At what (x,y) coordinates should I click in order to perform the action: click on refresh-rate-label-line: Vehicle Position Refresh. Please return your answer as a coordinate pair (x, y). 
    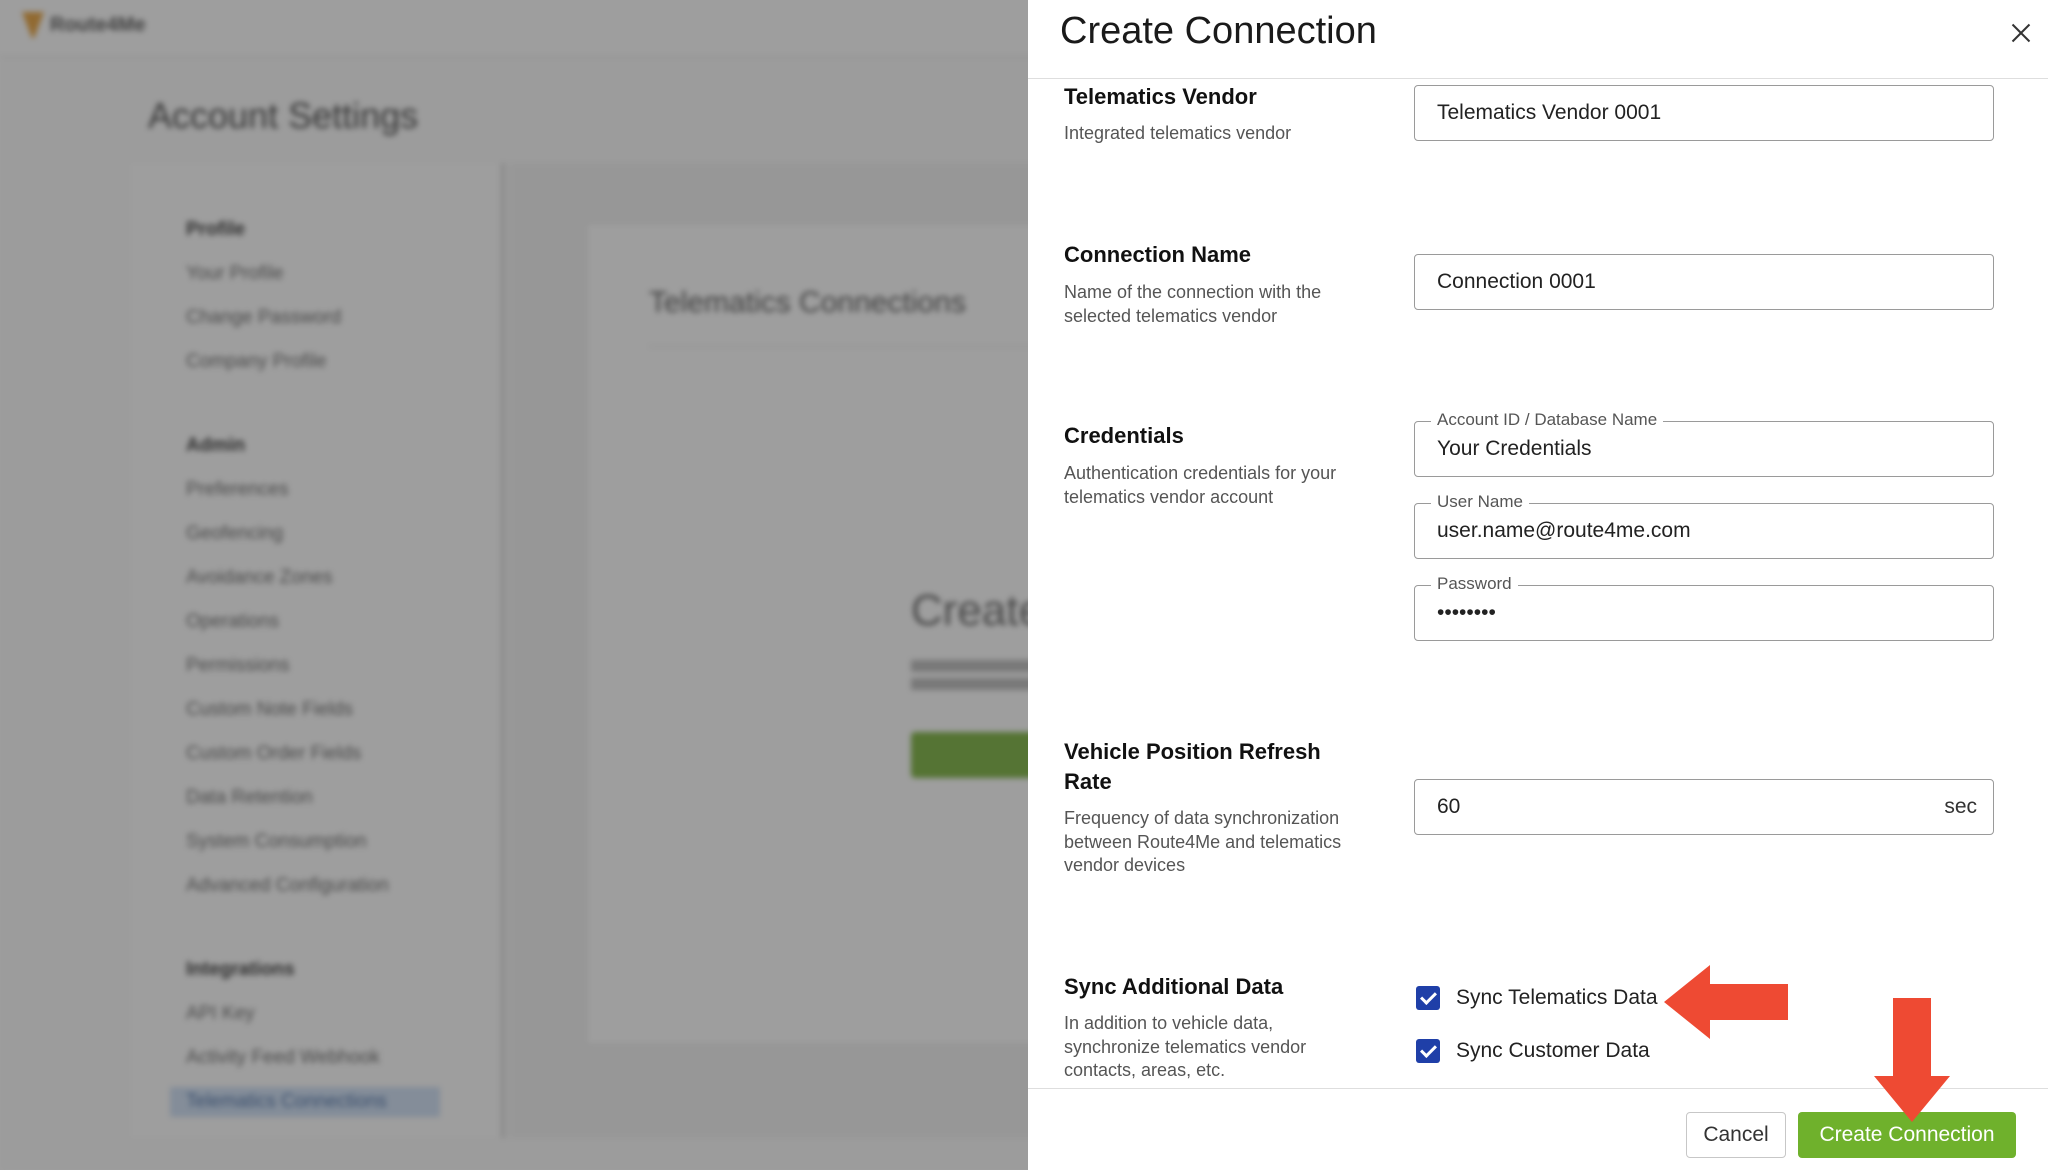
    Looking at the image, I should click on (1192, 751).